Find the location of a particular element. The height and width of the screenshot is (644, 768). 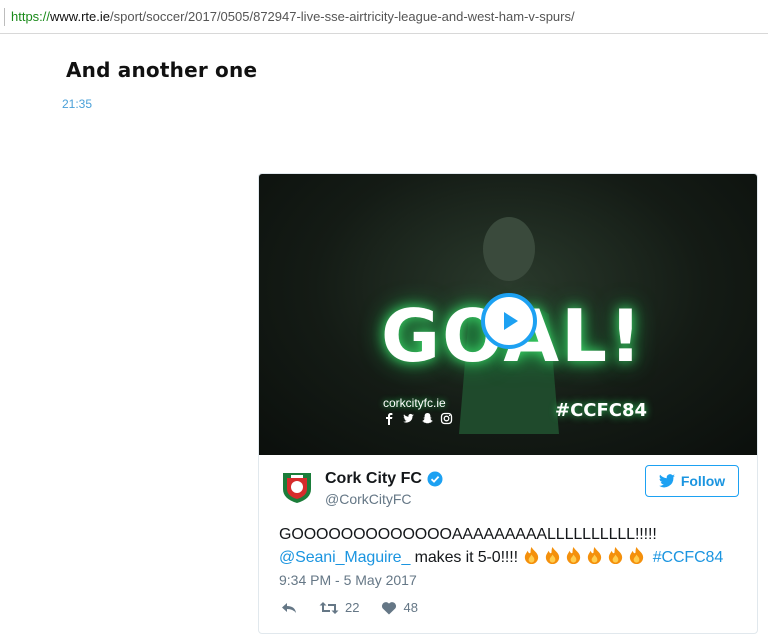

reply-icon is located at coordinates (289, 607).